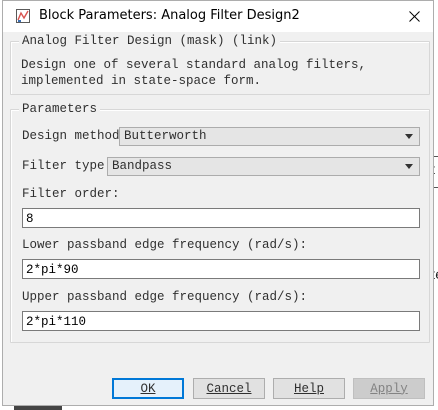  I want to click on design-method-value: Butterworth, so click(165, 136).